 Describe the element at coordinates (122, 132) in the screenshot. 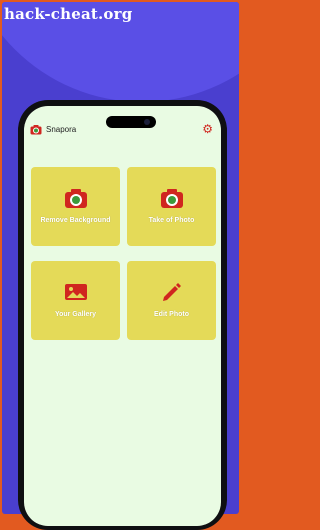

I see `app-bar: Snapora ⚙` at that location.